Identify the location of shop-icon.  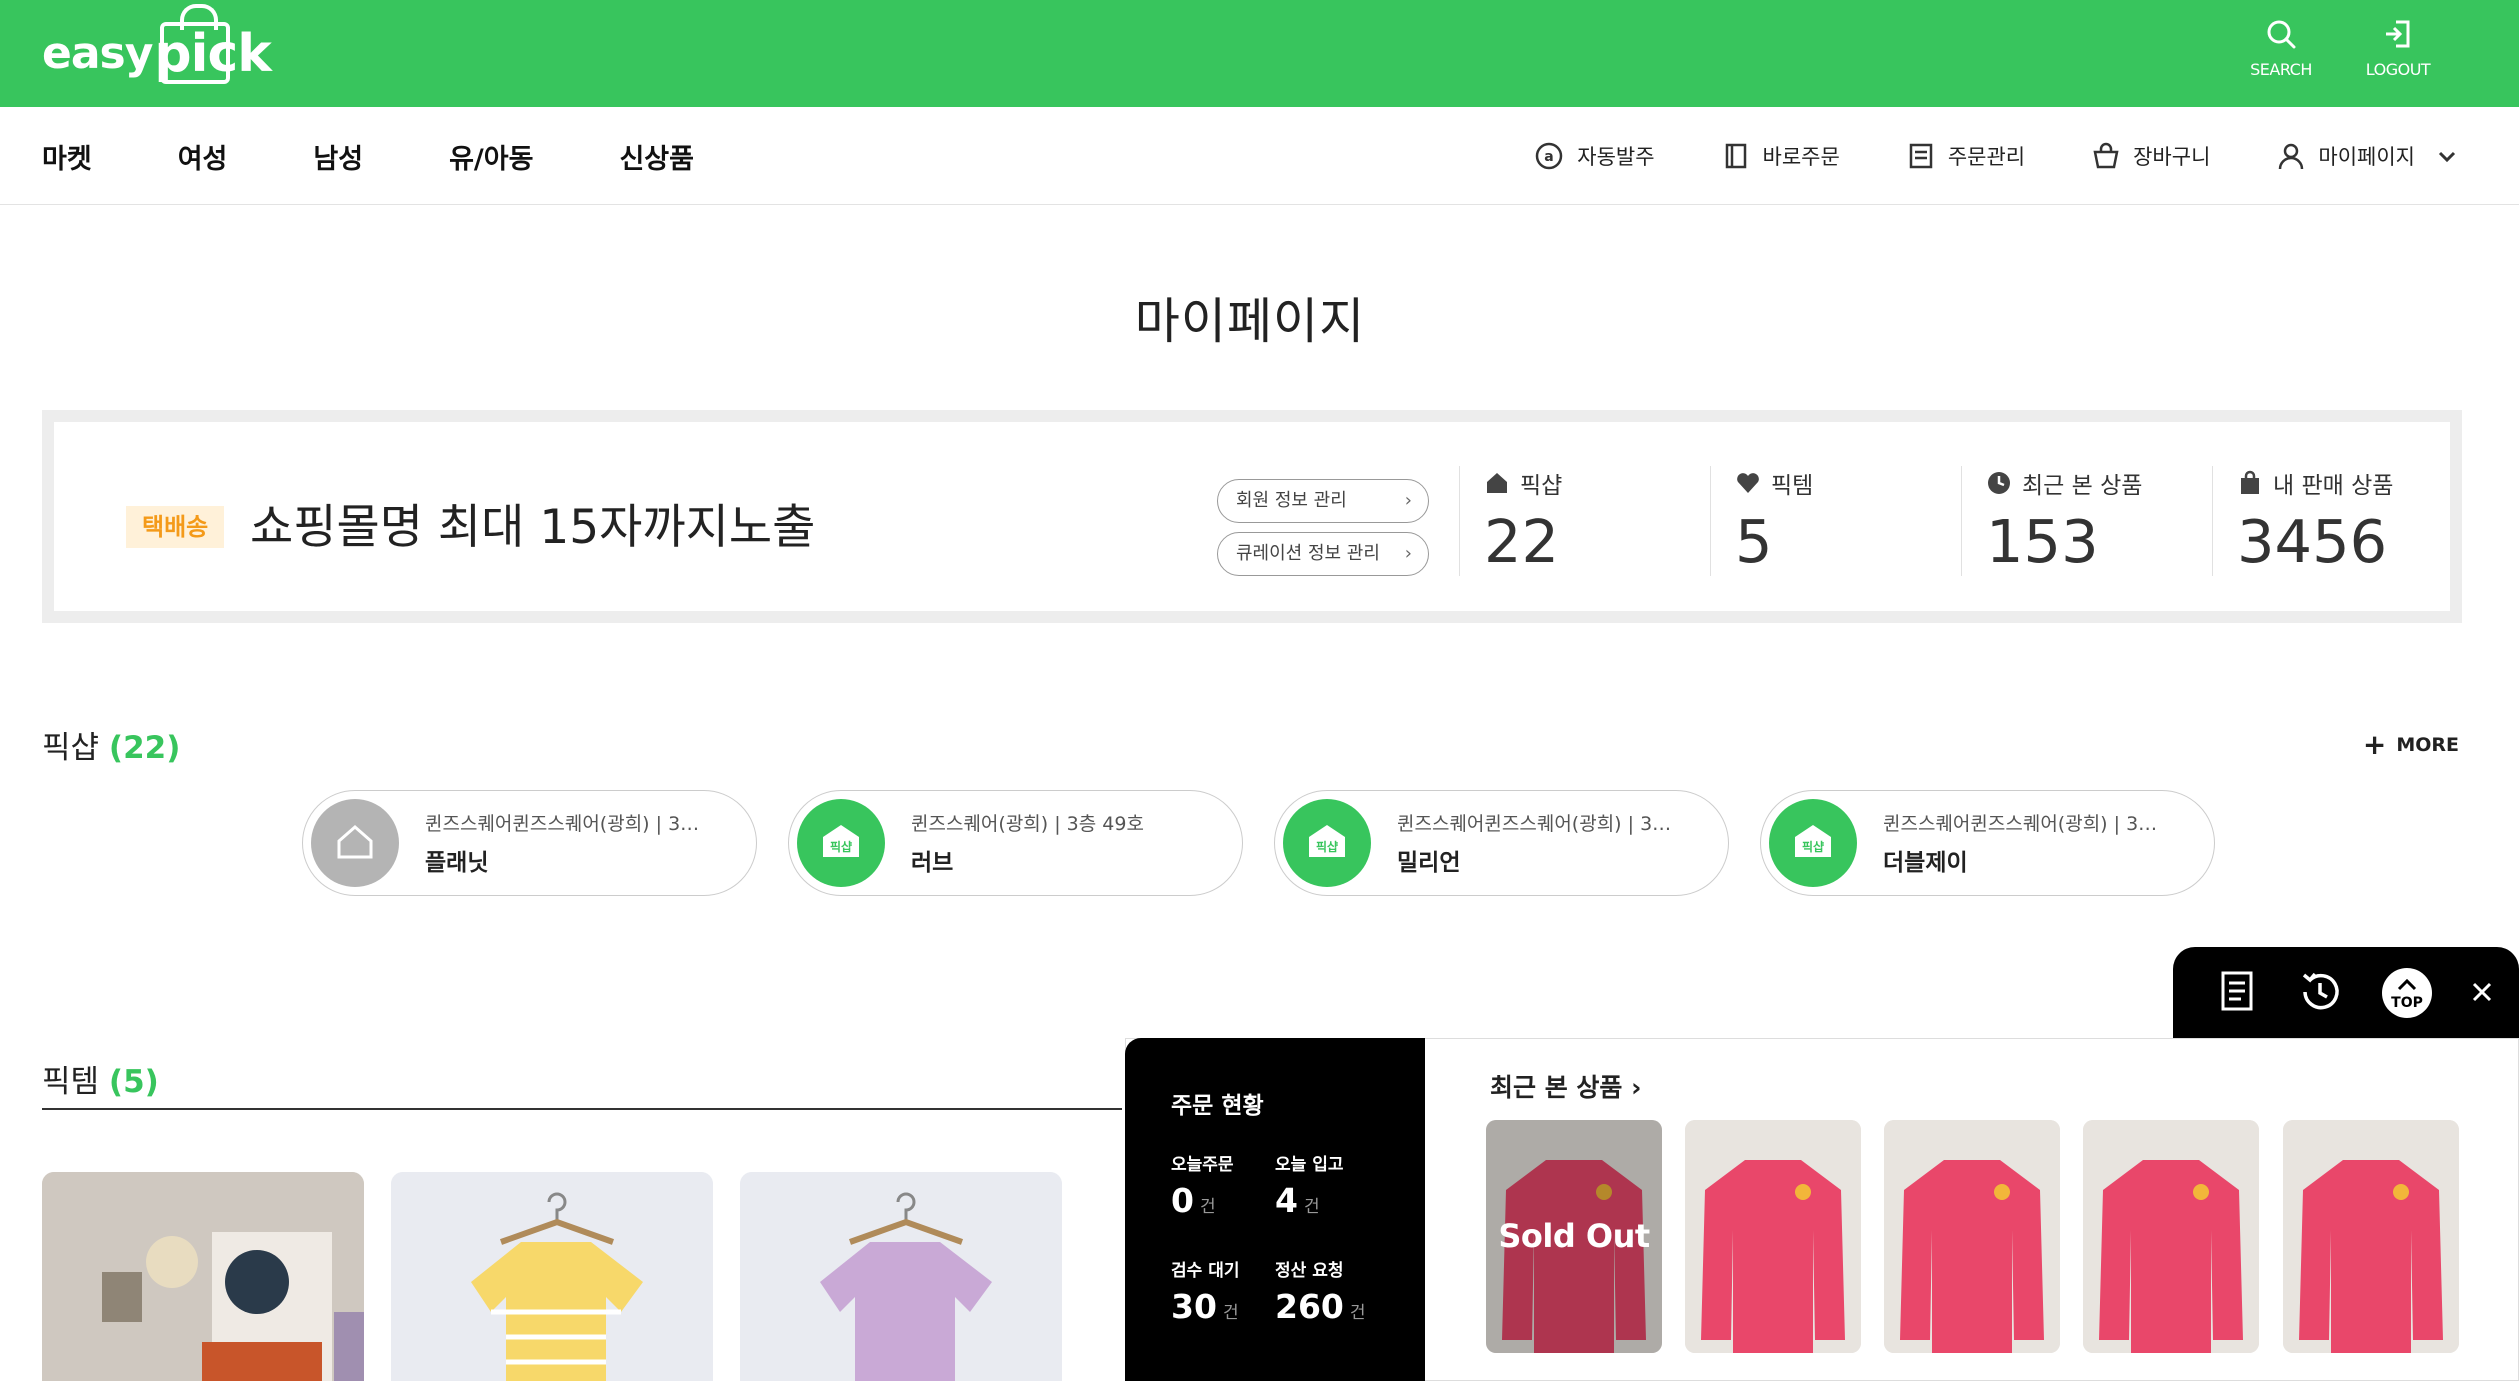
(1497, 483).